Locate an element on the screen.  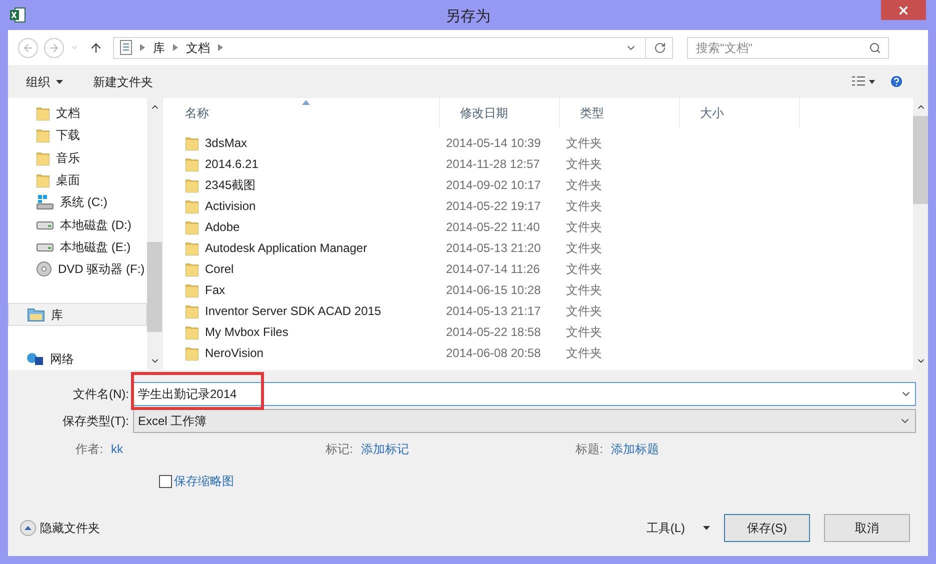
new-folder-button: 新建文件夹 is located at coordinates (123, 81).